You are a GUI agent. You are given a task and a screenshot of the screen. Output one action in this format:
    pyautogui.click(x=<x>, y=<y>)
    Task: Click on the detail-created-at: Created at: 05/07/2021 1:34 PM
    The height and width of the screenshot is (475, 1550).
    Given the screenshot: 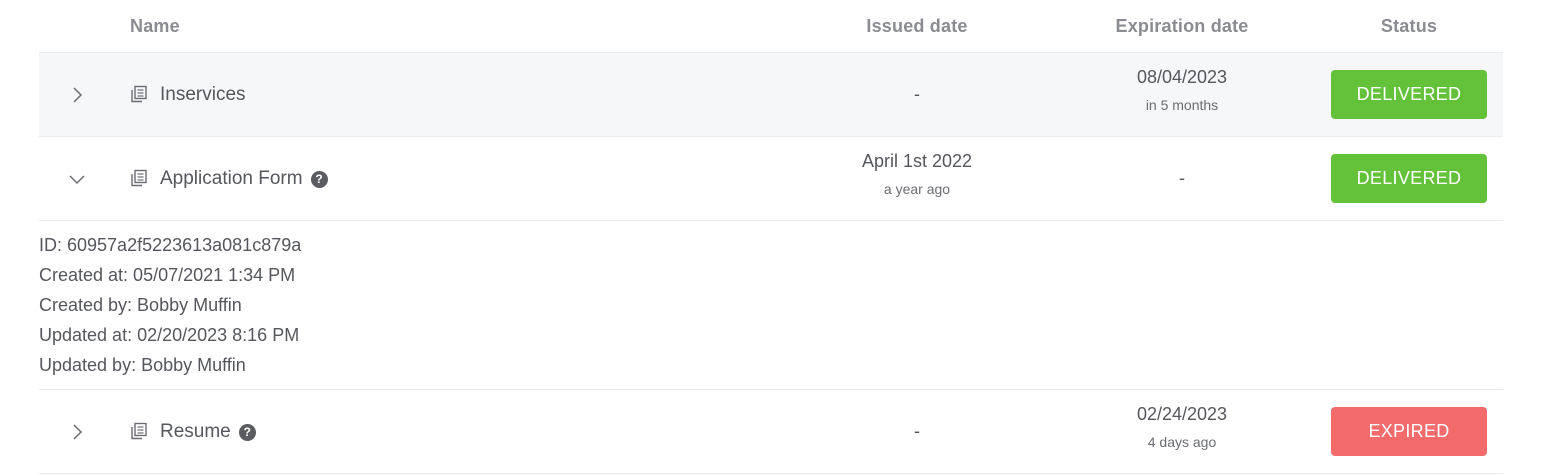 What is the action you would take?
    pyautogui.click(x=167, y=275)
    